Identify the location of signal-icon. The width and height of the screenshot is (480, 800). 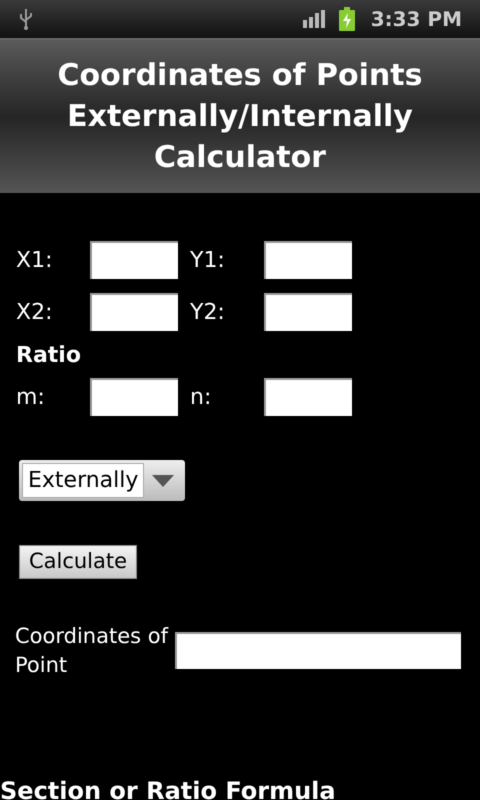
(314, 19).